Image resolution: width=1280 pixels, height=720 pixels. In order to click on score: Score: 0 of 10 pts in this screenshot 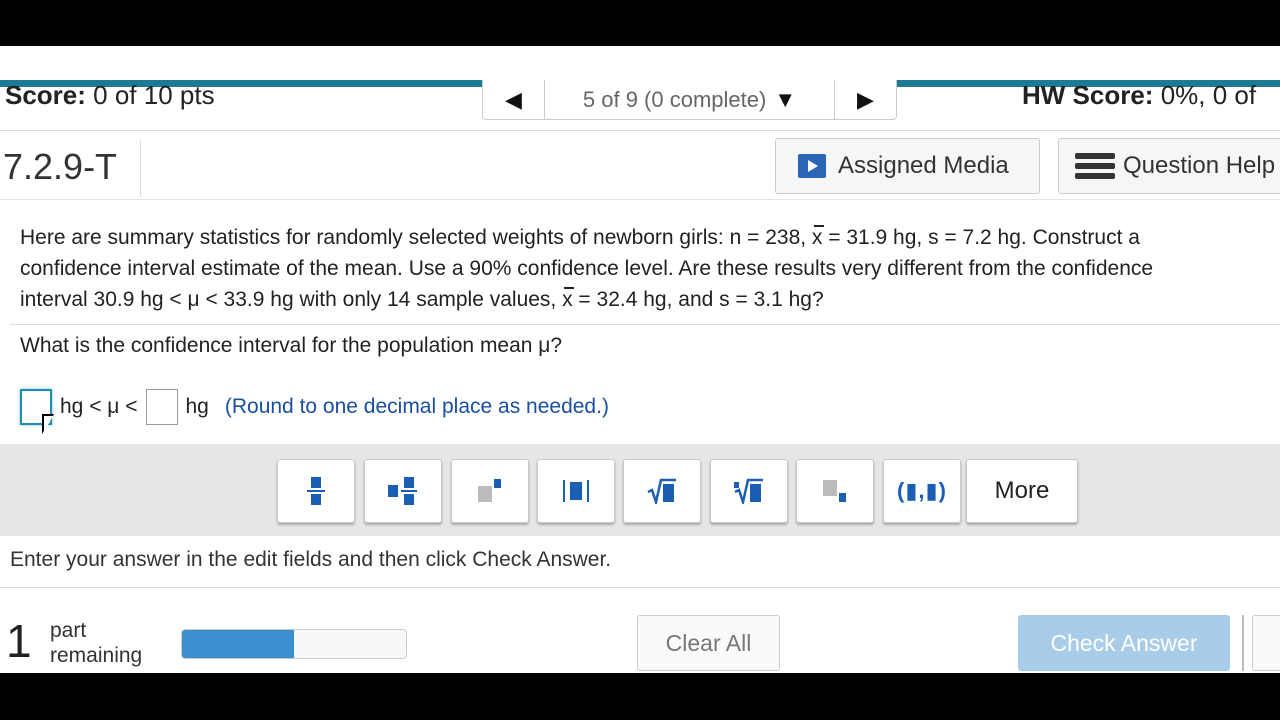, I will do `click(110, 95)`.